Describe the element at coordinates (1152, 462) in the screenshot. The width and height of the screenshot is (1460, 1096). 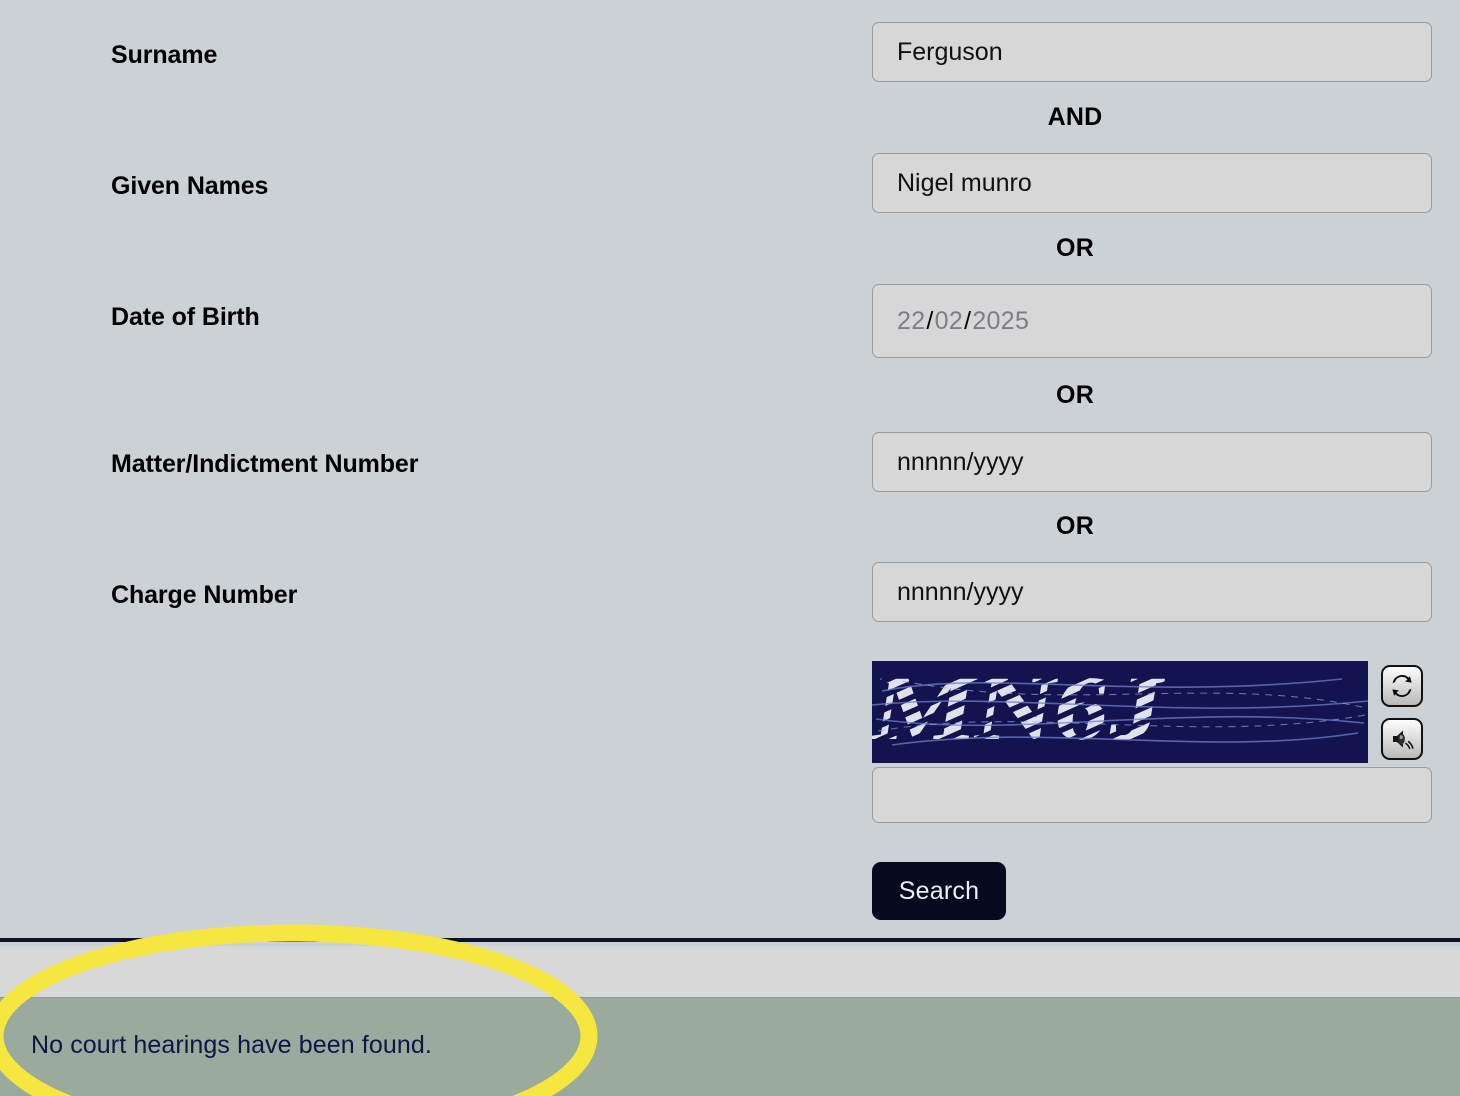
I see `input-matter-indictment-number` at that location.